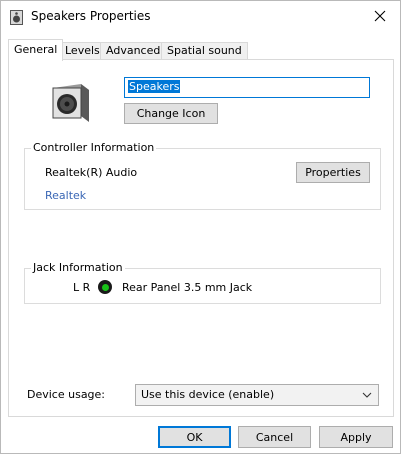 The height and width of the screenshot is (454, 401). What do you see at coordinates (187, 287) in the screenshot?
I see `jack-description: Rear Panel 3.5 mm Jack` at bounding box center [187, 287].